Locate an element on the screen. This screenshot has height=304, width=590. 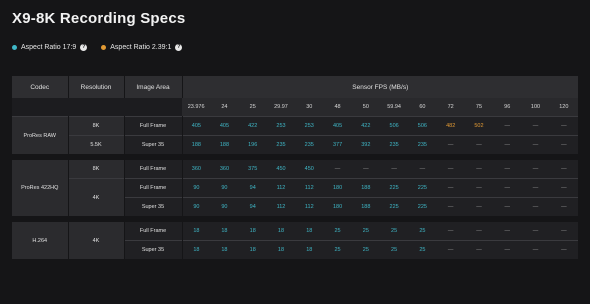
legend-label: Aspect Ratio 2.39:1 is located at coordinates (141, 47).